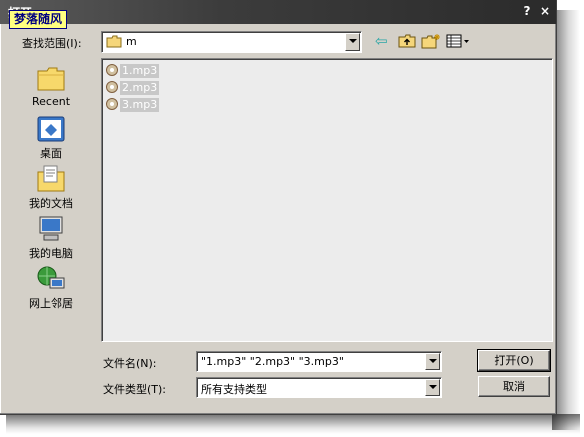 The height and width of the screenshot is (437, 584). I want to click on filename-combobox: "1.mp3" "2.mp3" "3.mp3", so click(319, 361).